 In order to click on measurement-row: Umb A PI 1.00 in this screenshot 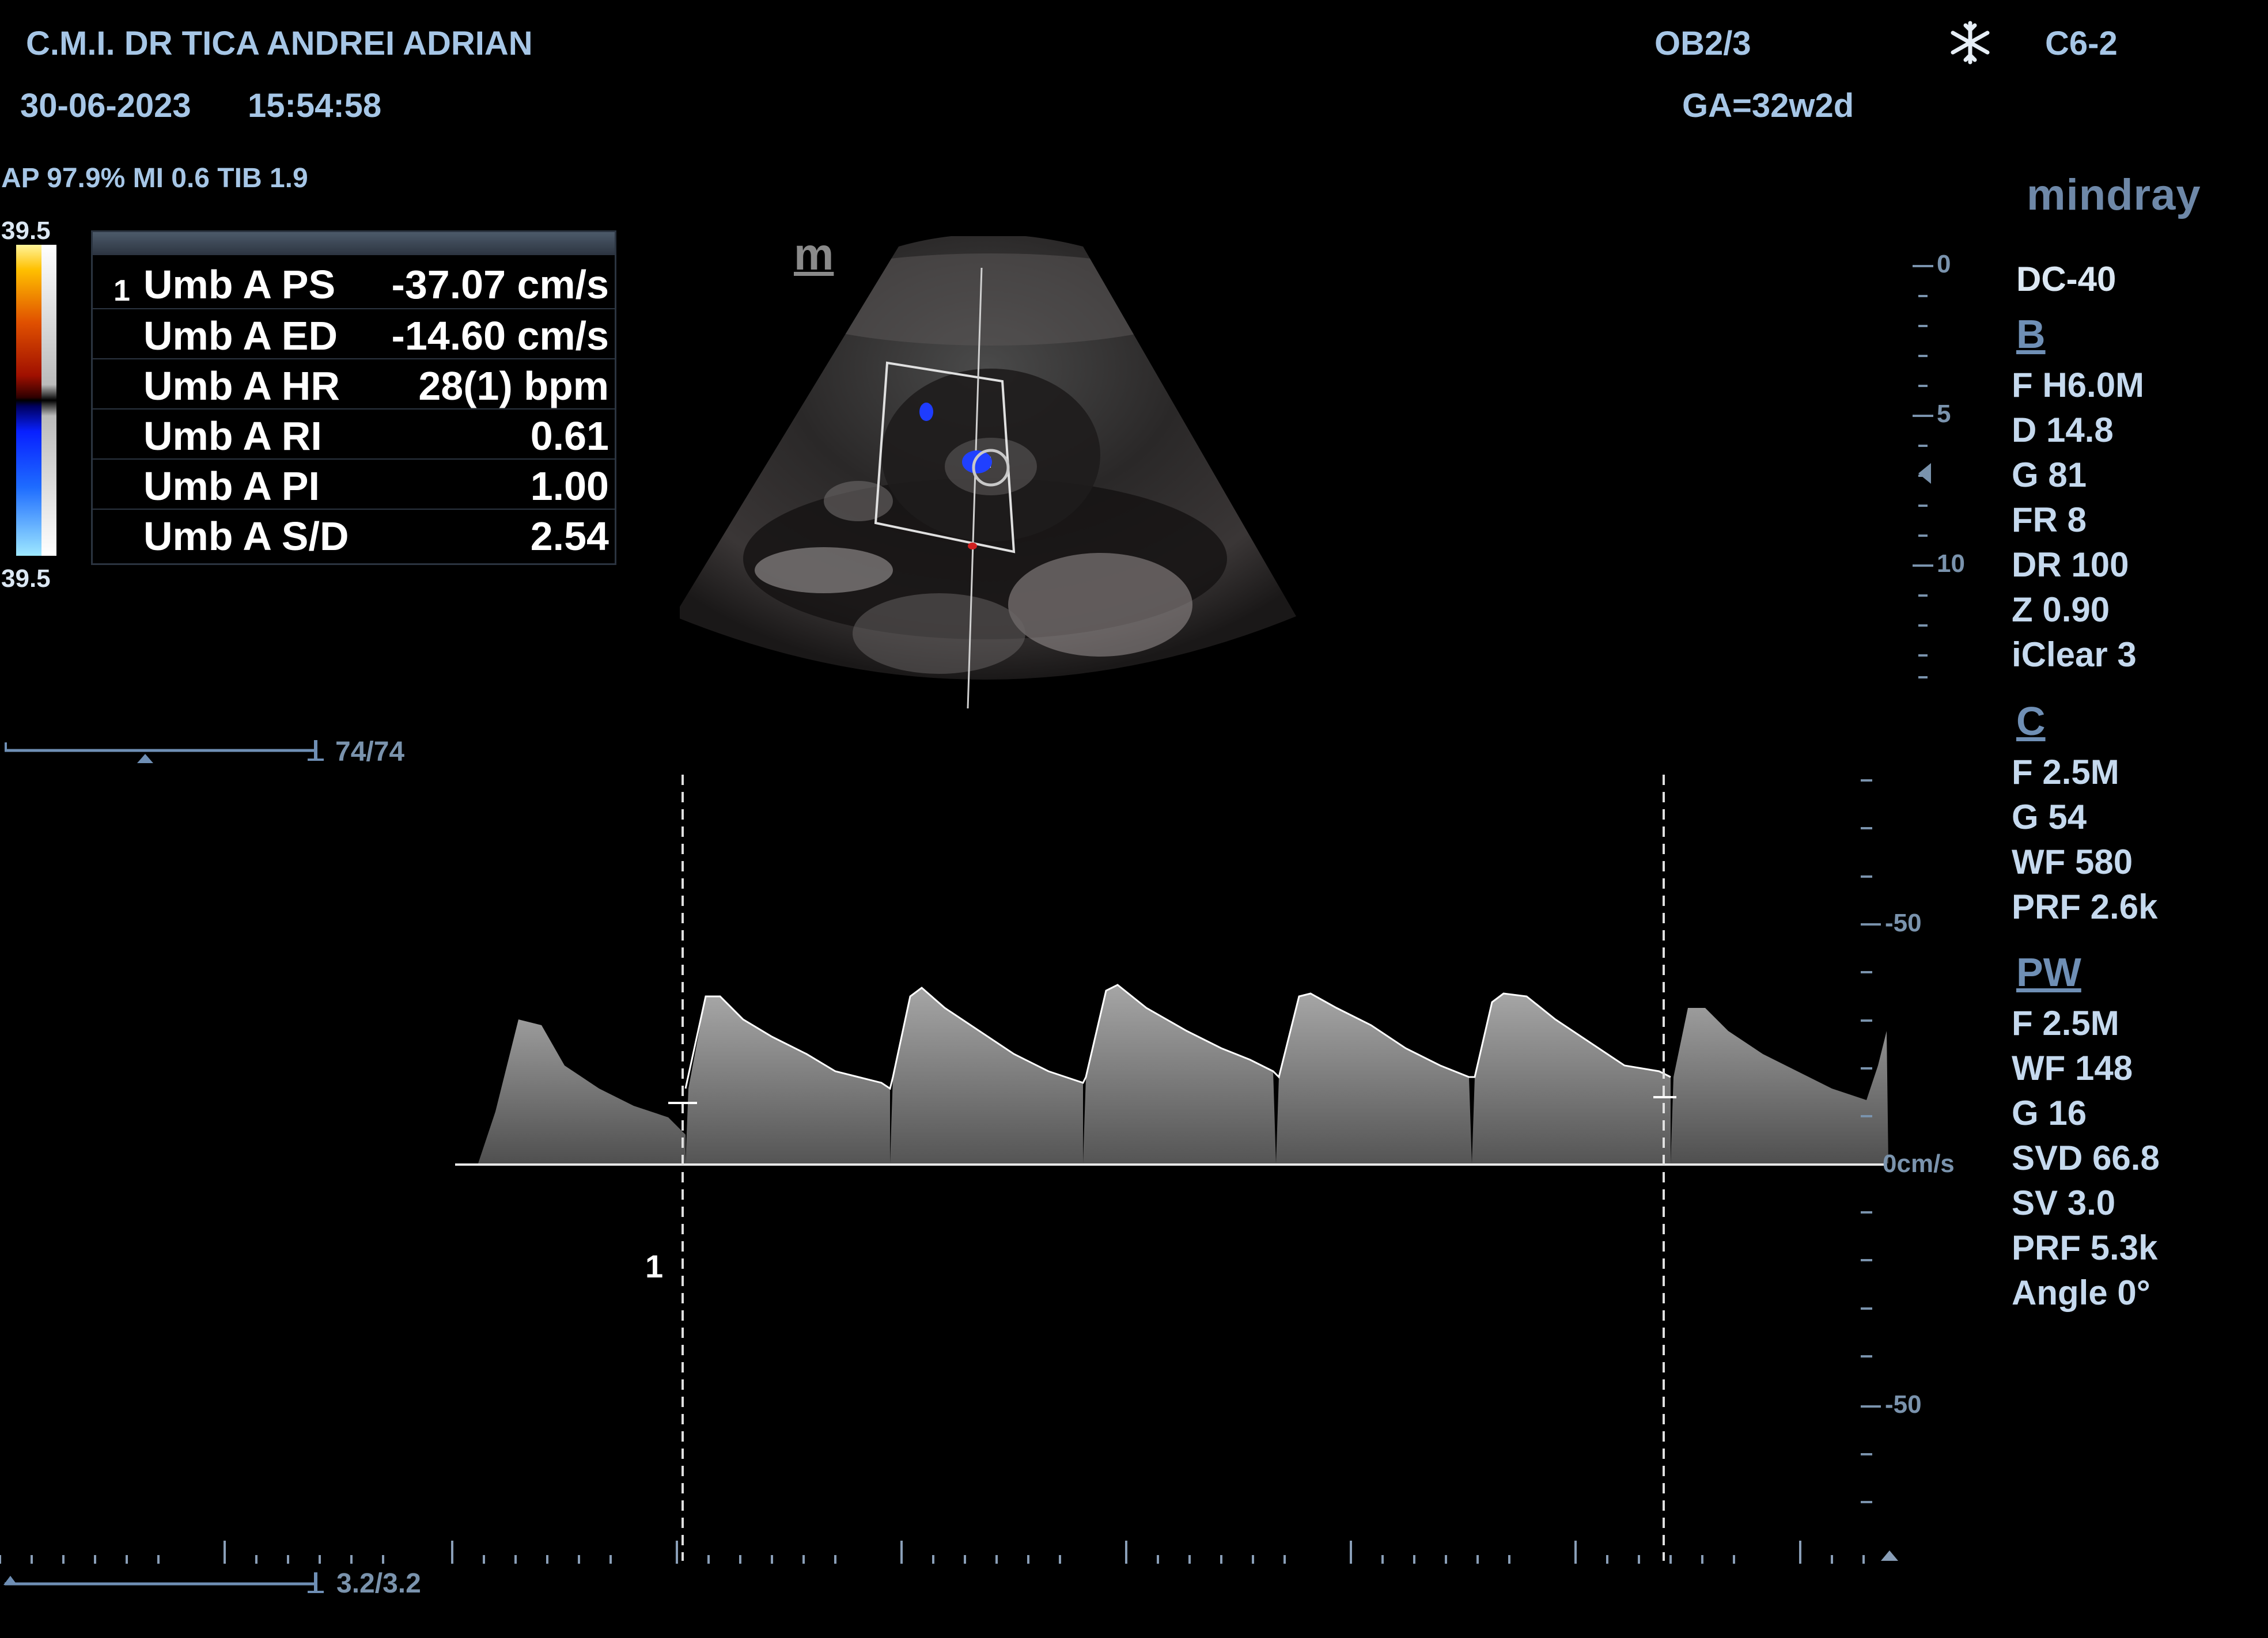, I will do `click(354, 483)`.